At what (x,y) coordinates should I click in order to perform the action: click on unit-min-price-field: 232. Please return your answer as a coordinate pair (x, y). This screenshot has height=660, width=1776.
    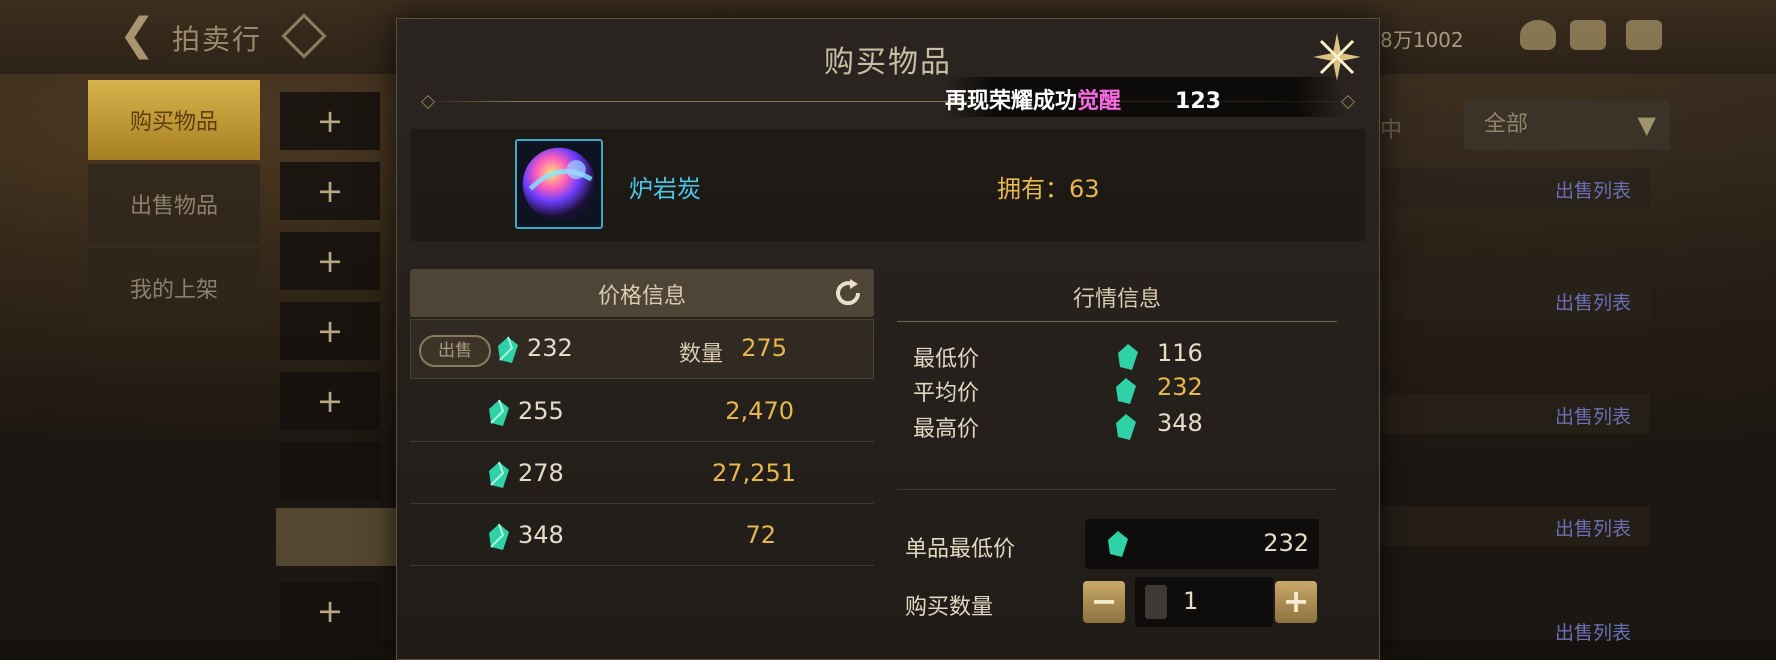
    Looking at the image, I should click on (1202, 544).